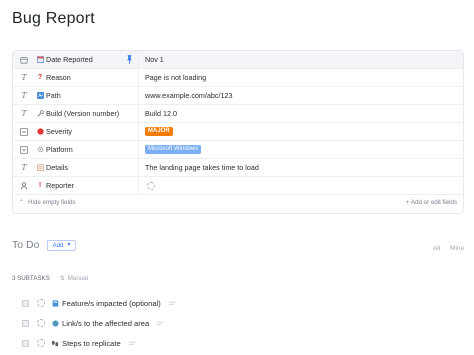 Image resolution: width=474 pixels, height=355 pixels. What do you see at coordinates (106, 323) in the screenshot?
I see `subtask-label: Link/s to the affected area` at bounding box center [106, 323].